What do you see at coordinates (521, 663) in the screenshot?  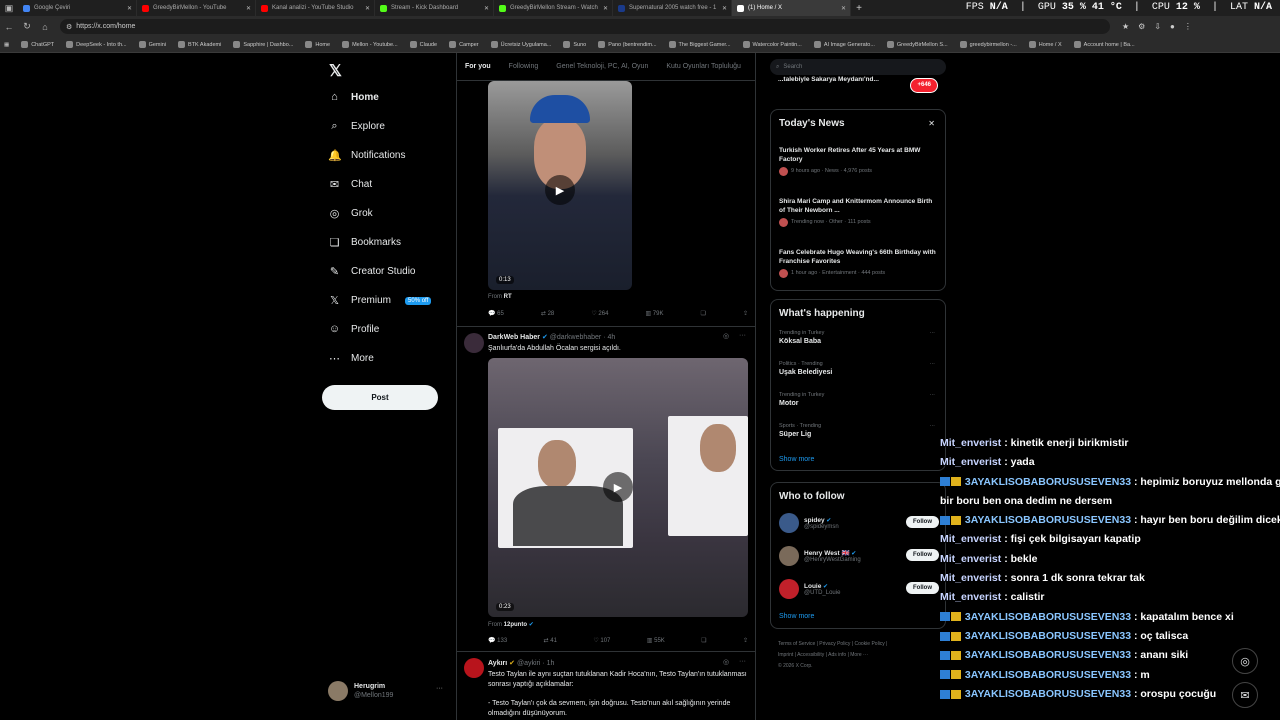 I see `post-author: Aykırı ✔ @aykiri · 1h` at bounding box center [521, 663].